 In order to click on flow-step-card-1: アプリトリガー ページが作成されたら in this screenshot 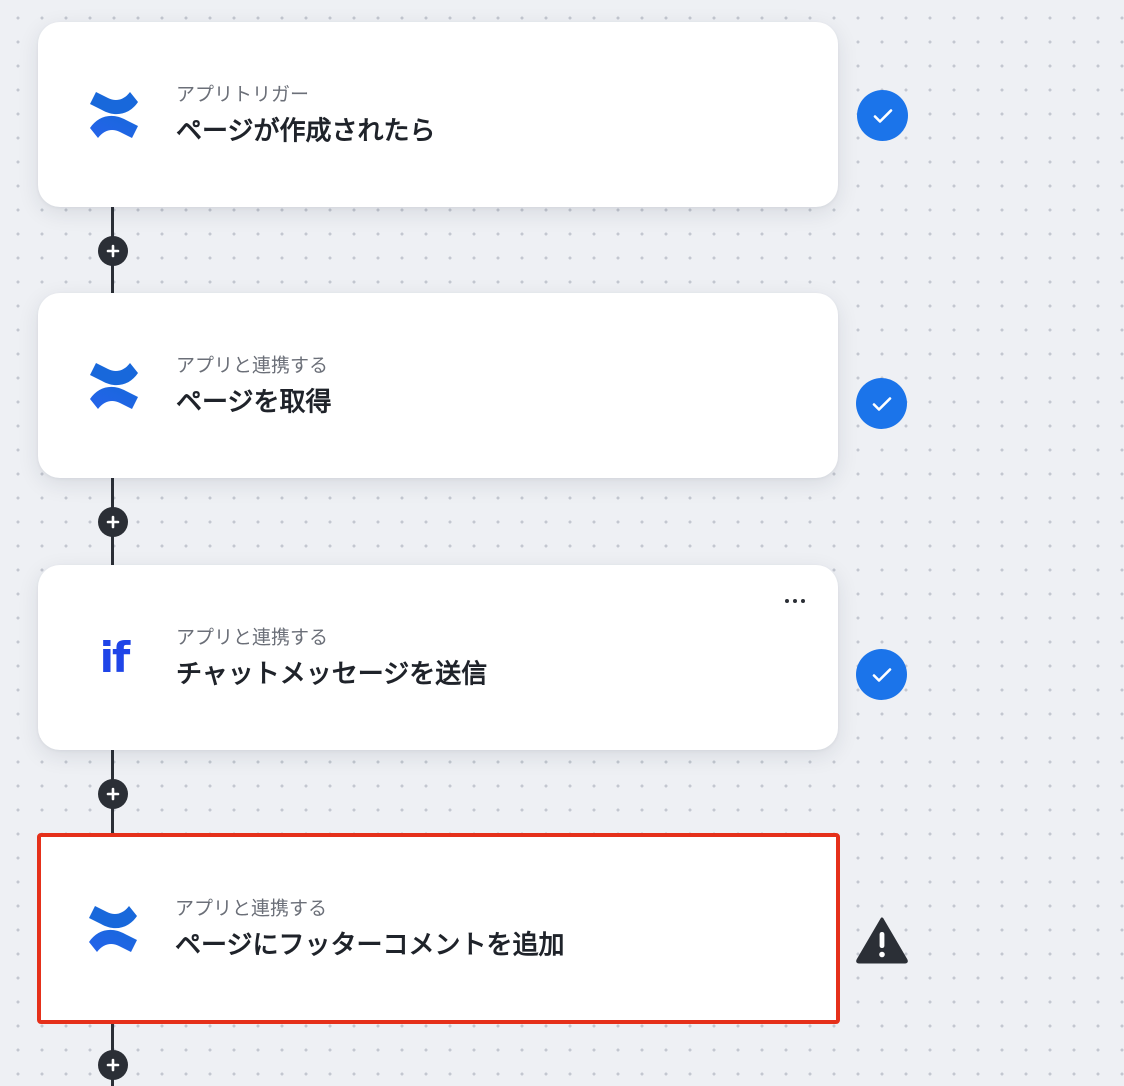, I will do `click(438, 114)`.